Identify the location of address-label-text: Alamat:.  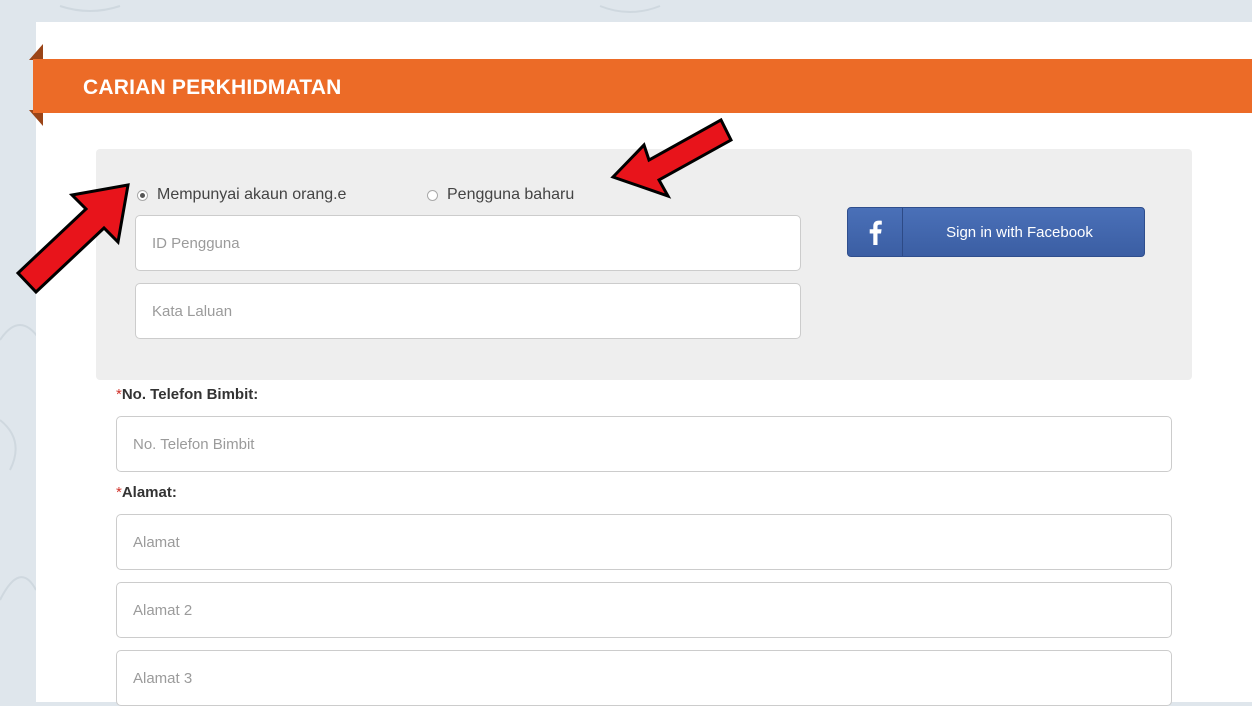
(149, 492).